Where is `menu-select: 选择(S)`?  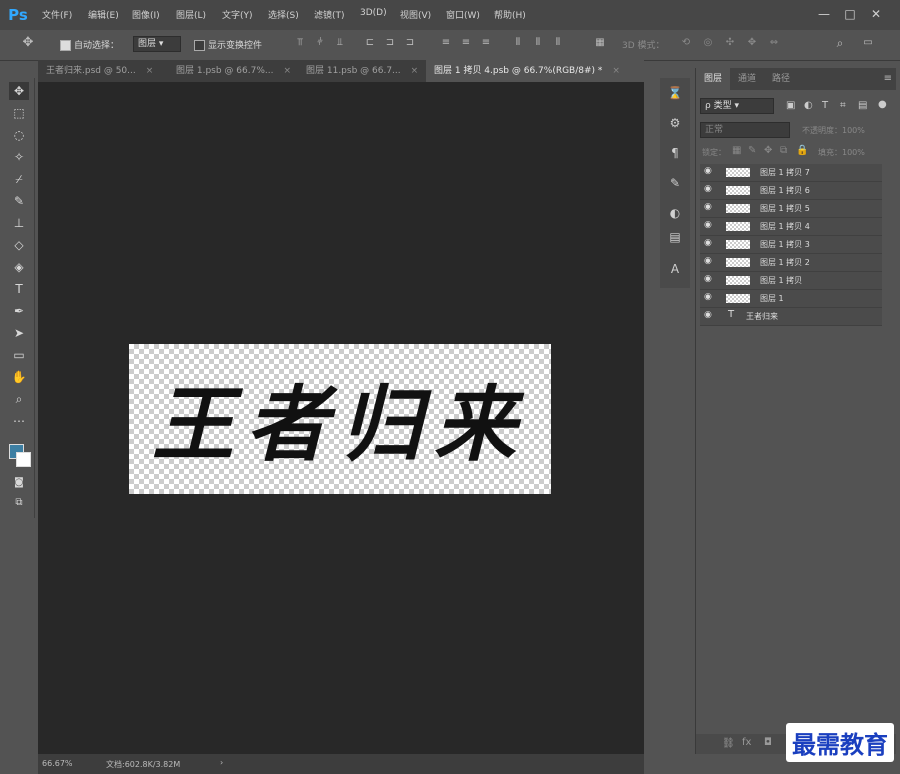 menu-select: 选择(S) is located at coordinates (283, 14).